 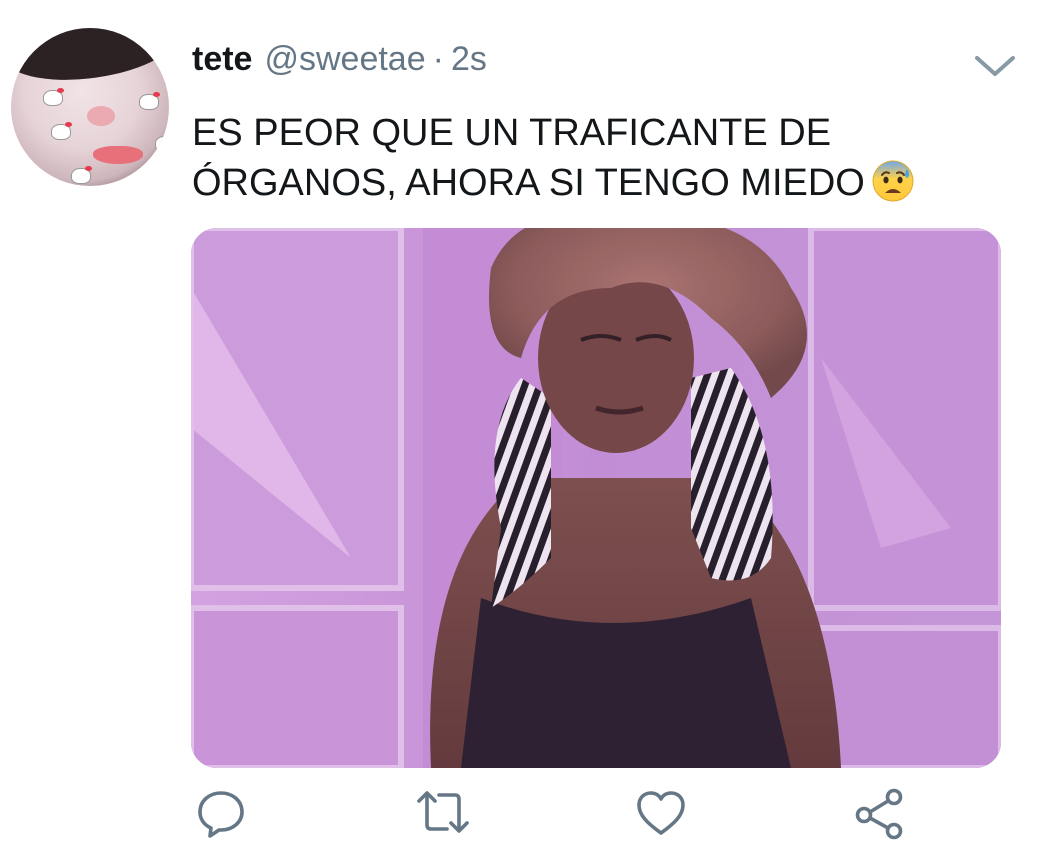 What do you see at coordinates (512, 133) in the screenshot?
I see `tweet-text-line: ES PEOR QUE UN TRAFICANTE DE` at bounding box center [512, 133].